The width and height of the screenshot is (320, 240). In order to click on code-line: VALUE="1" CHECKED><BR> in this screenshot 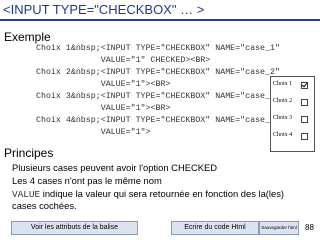, I will do `click(123, 60)`.